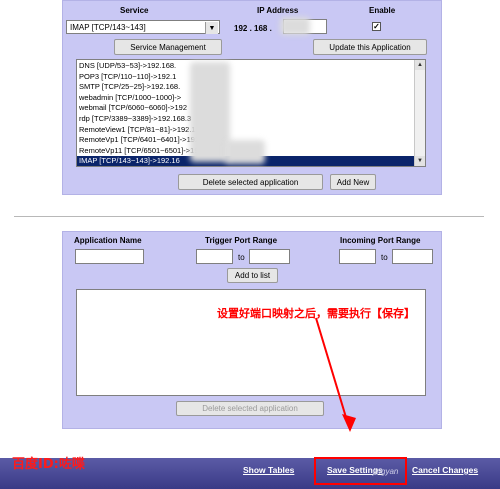 This screenshot has width=500, height=489. Describe the element at coordinates (241, 257) in the screenshot. I see `trigger-to-label: to` at that location.